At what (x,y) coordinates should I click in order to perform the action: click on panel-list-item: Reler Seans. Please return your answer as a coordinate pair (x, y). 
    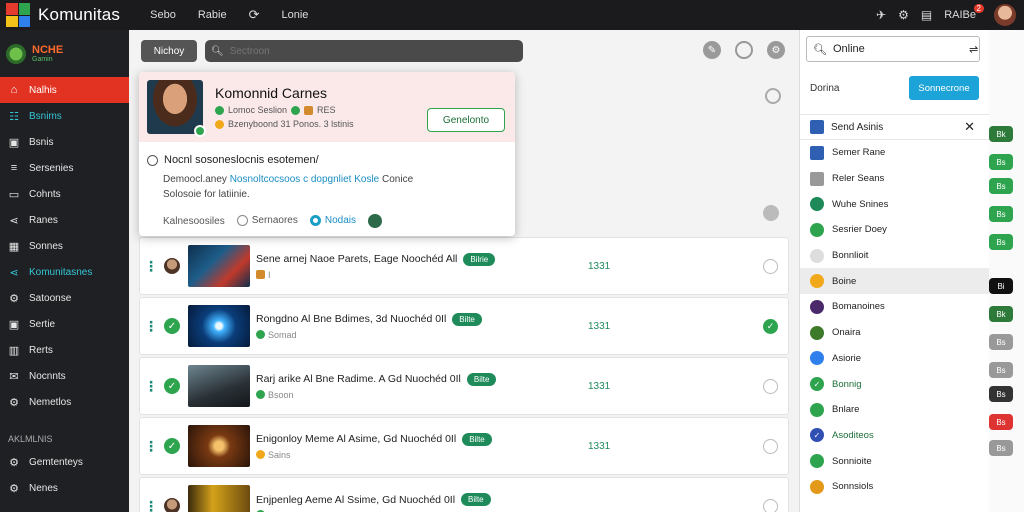
    Looking at the image, I should click on (894, 179).